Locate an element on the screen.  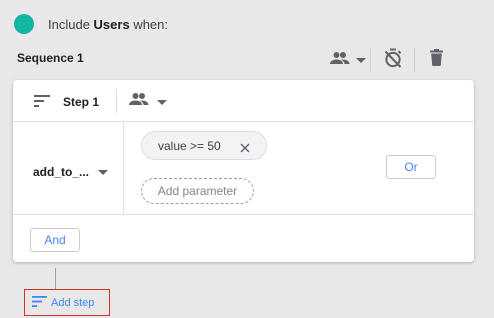
status-dot is located at coordinates (24, 24).